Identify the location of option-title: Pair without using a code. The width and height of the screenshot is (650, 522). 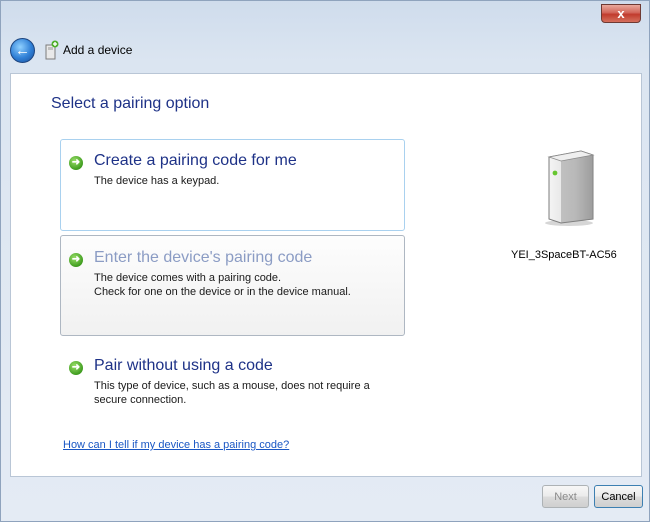
(183, 365).